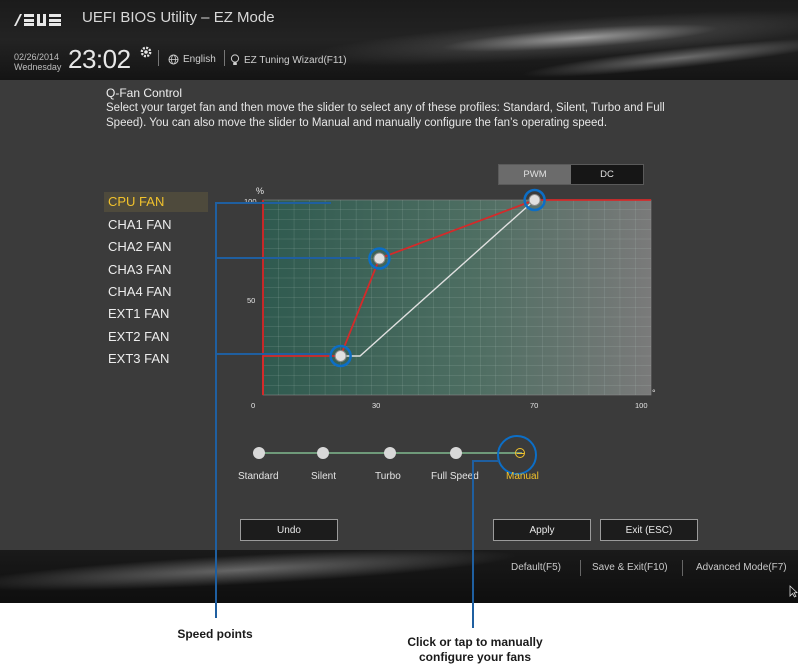  Describe the element at coordinates (287, 258) in the screenshot. I see `callout-branch-middle` at that location.